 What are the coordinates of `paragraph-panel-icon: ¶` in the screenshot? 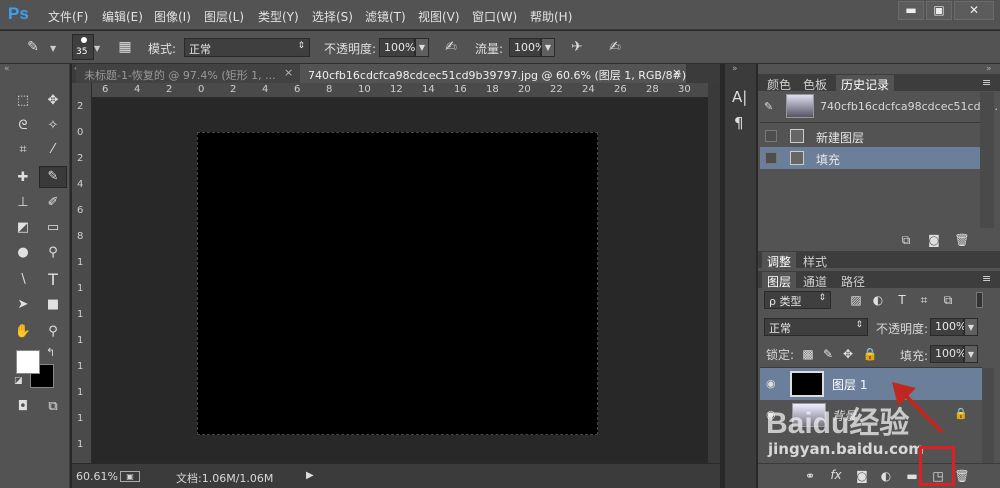 It's located at (739, 123).